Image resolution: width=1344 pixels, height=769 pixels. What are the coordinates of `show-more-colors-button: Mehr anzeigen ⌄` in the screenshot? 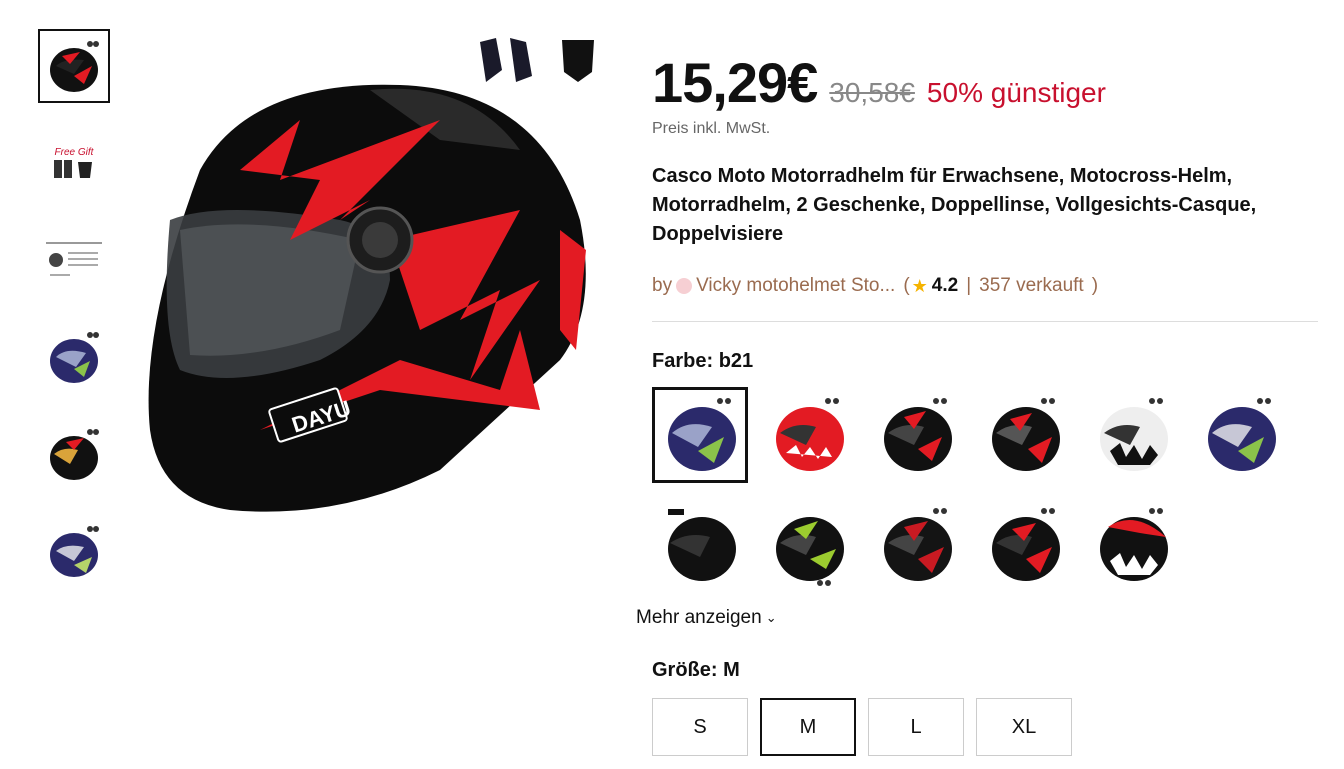 It's located at (746, 618).